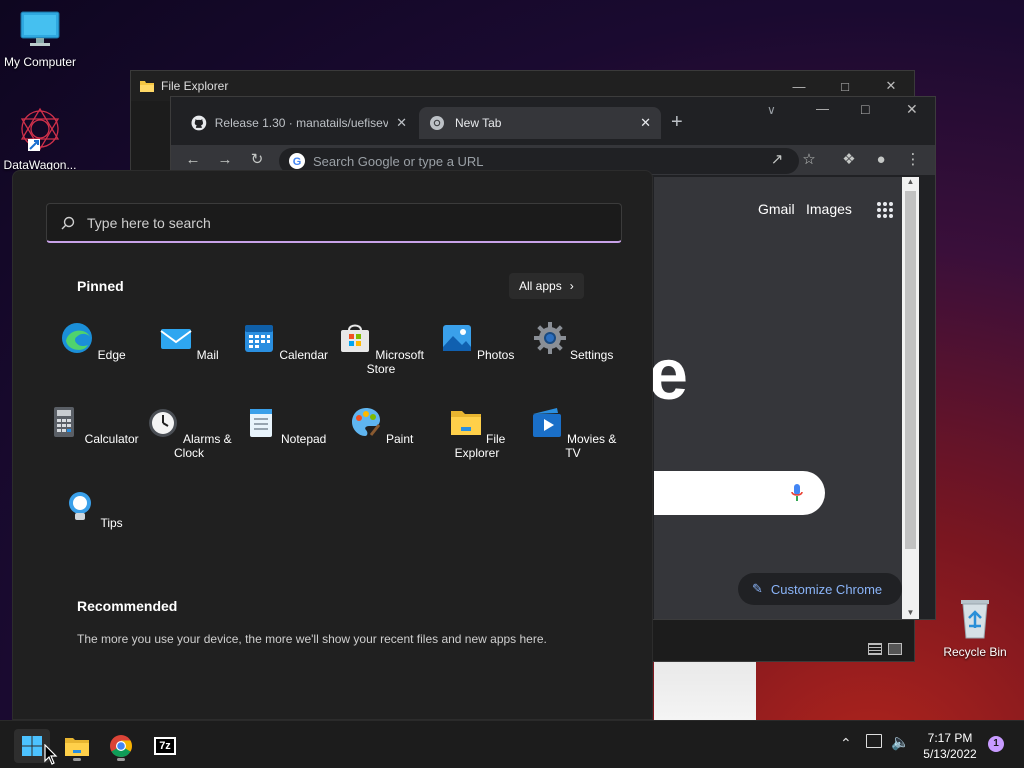 The width and height of the screenshot is (1024, 768). I want to click on pinned-app-label: Tips, so click(111, 523).